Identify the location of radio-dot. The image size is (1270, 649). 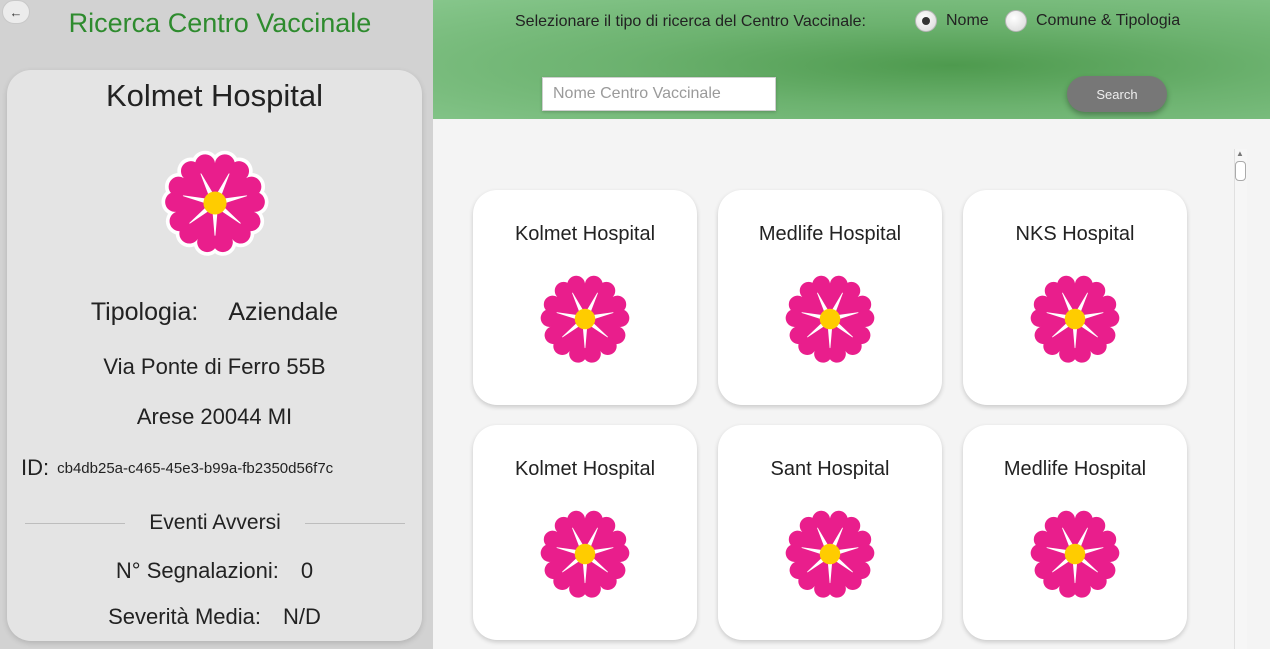
(1016, 21).